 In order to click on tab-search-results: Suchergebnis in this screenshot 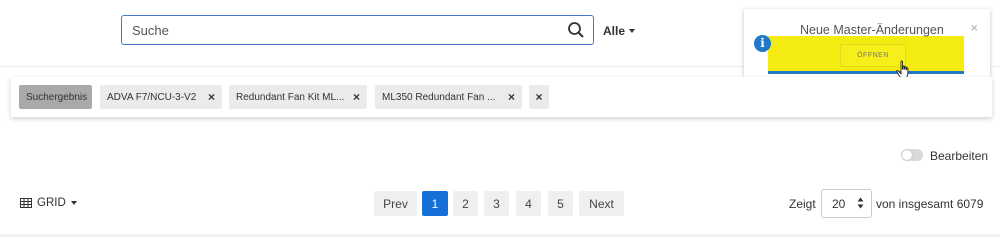, I will do `click(55, 97)`.